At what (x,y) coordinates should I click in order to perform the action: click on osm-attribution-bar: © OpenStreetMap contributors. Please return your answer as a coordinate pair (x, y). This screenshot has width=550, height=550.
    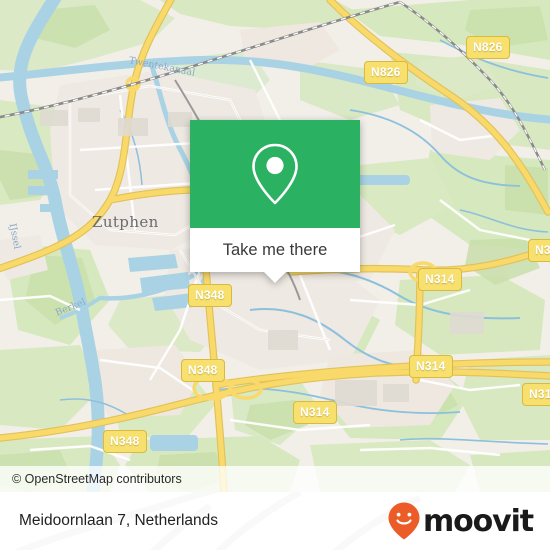
    Looking at the image, I should click on (275, 479).